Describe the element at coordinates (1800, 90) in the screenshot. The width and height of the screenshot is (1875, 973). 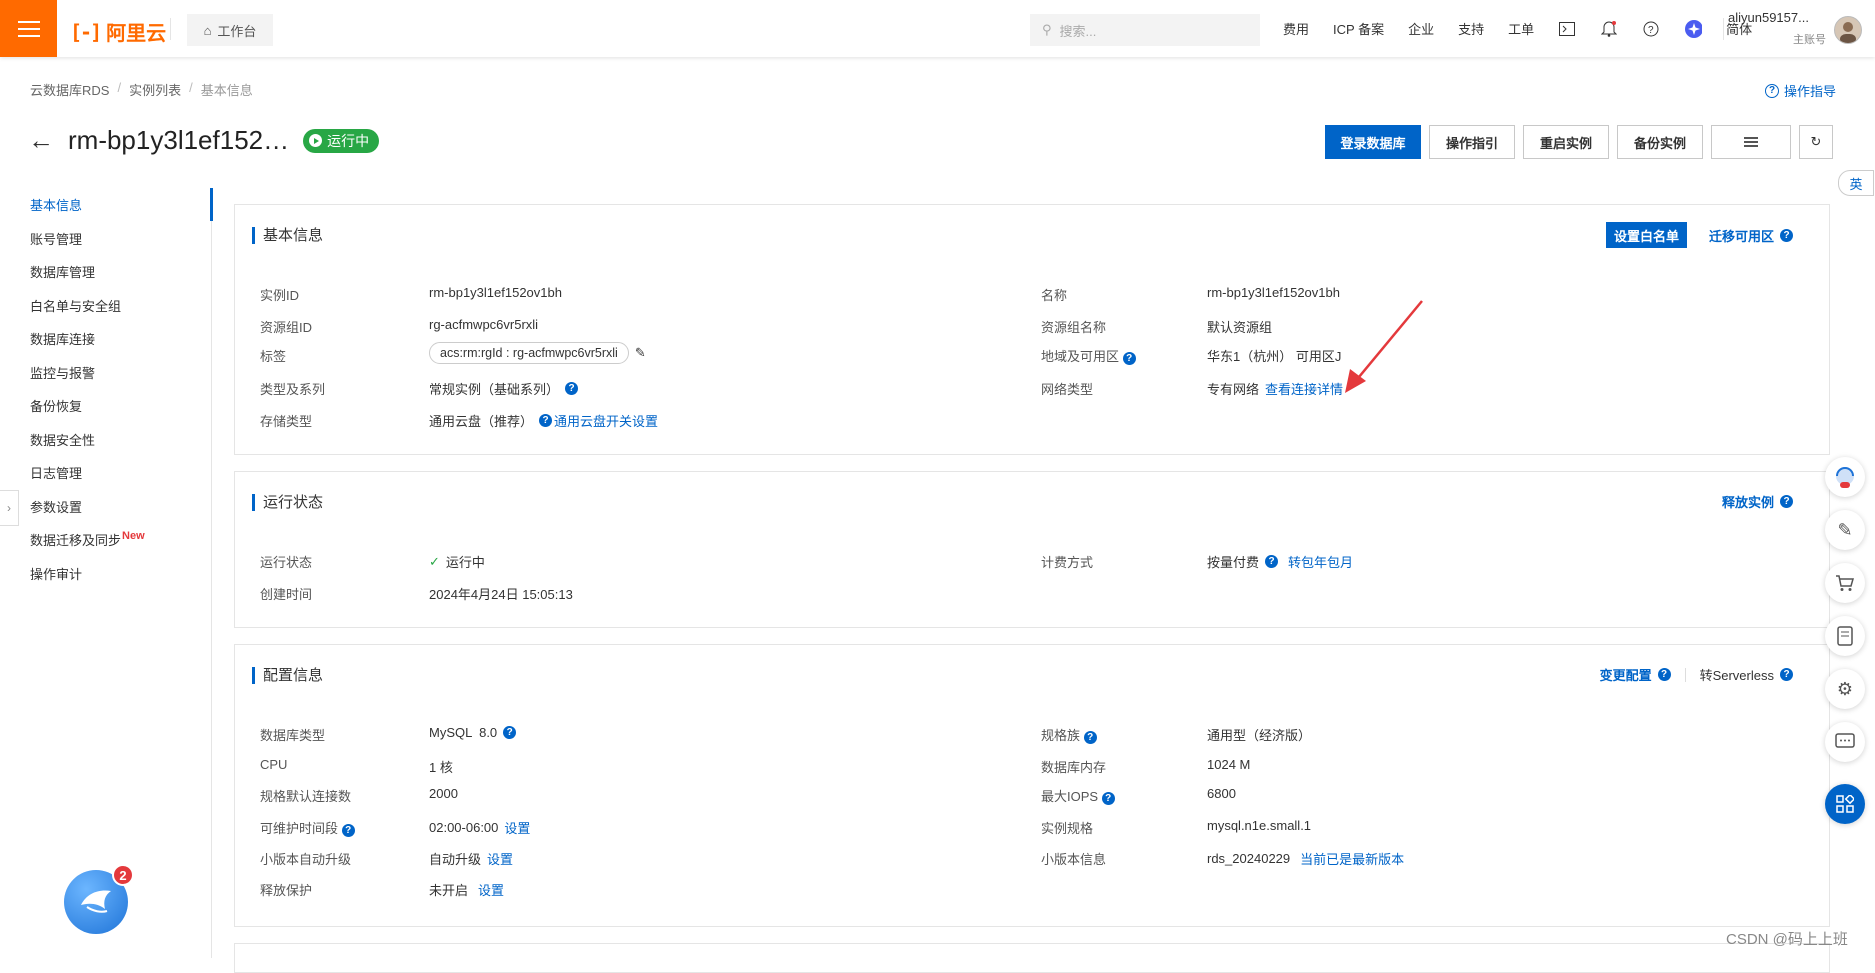
I see `operation-guide-link: ? 操作指导` at that location.